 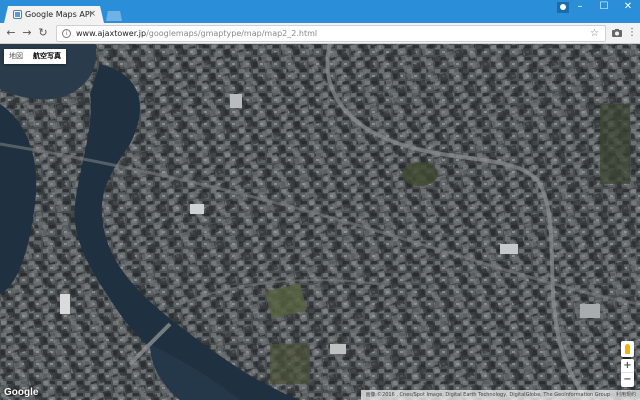 I want to click on street-view-pegman-icon, so click(x=627, y=349).